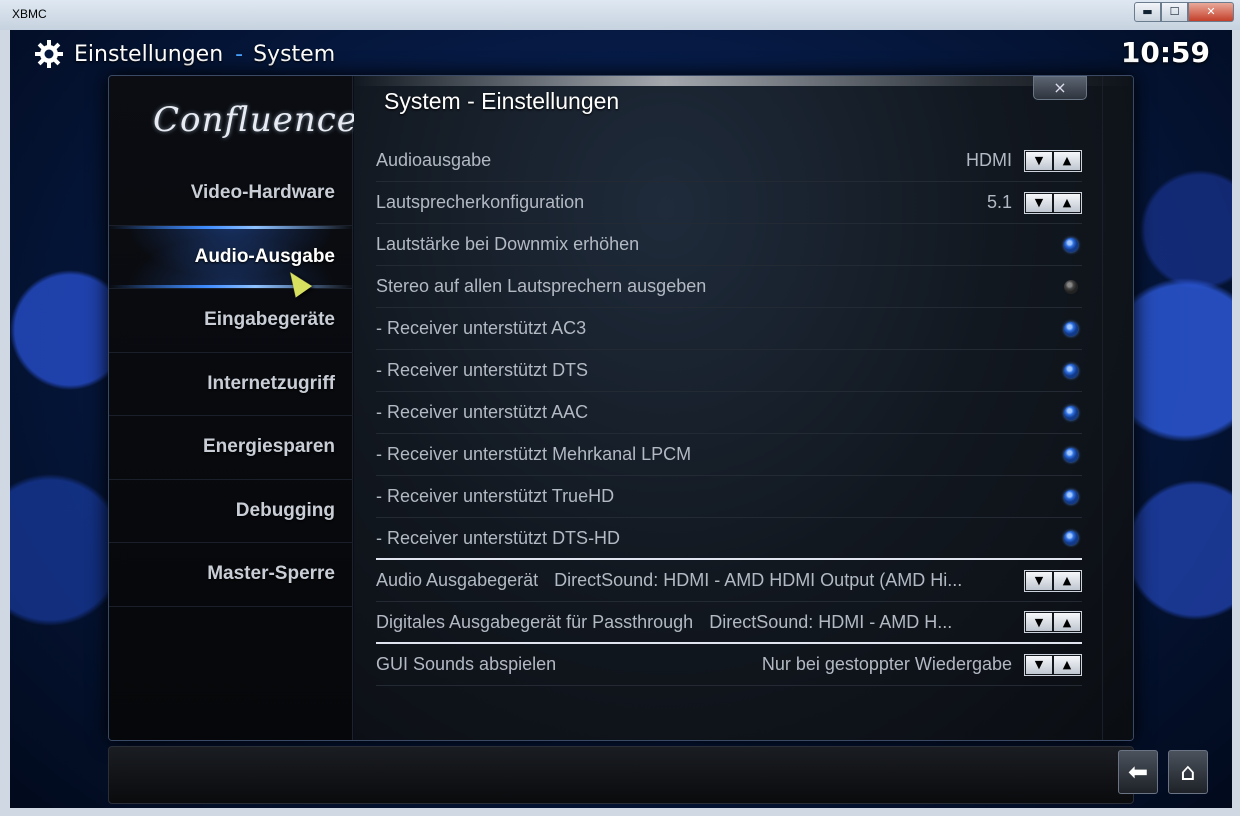 The width and height of the screenshot is (1240, 816). Describe the element at coordinates (1071, 286) in the screenshot. I see `radio-off-indicator` at that location.